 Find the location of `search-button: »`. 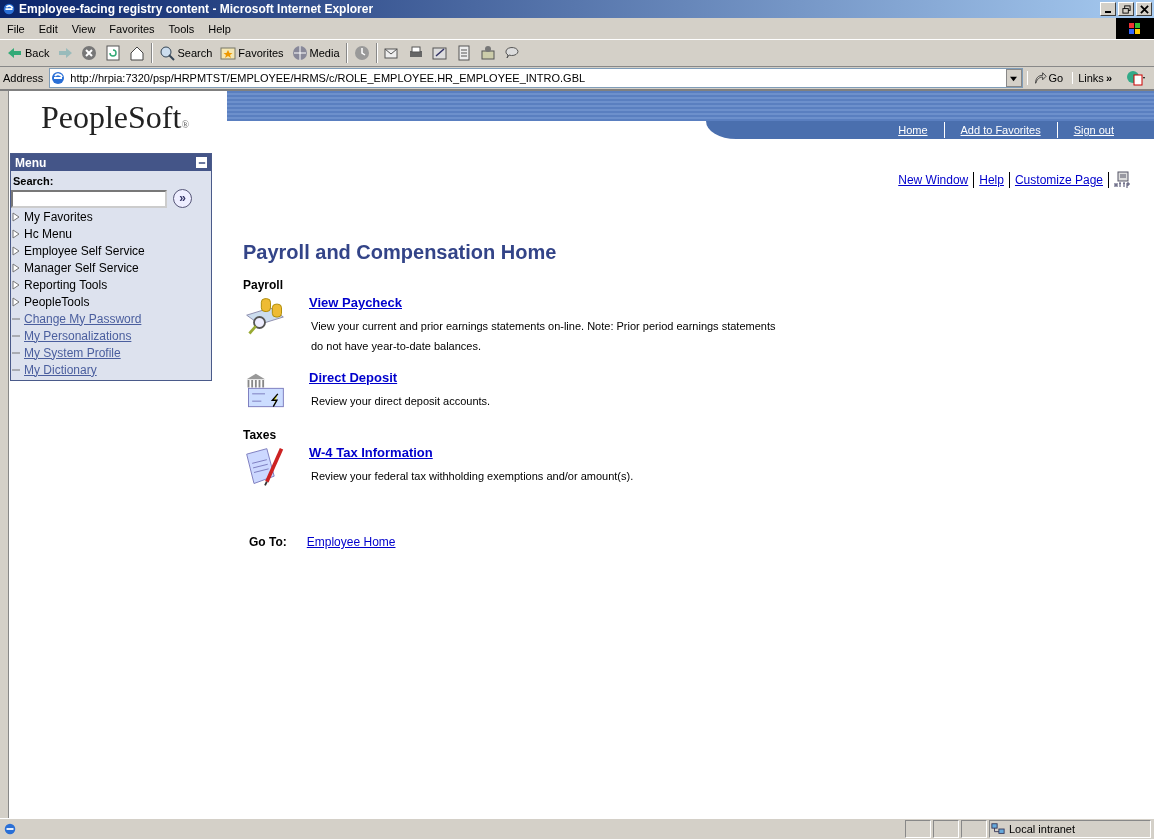

search-button: » is located at coordinates (182, 198).